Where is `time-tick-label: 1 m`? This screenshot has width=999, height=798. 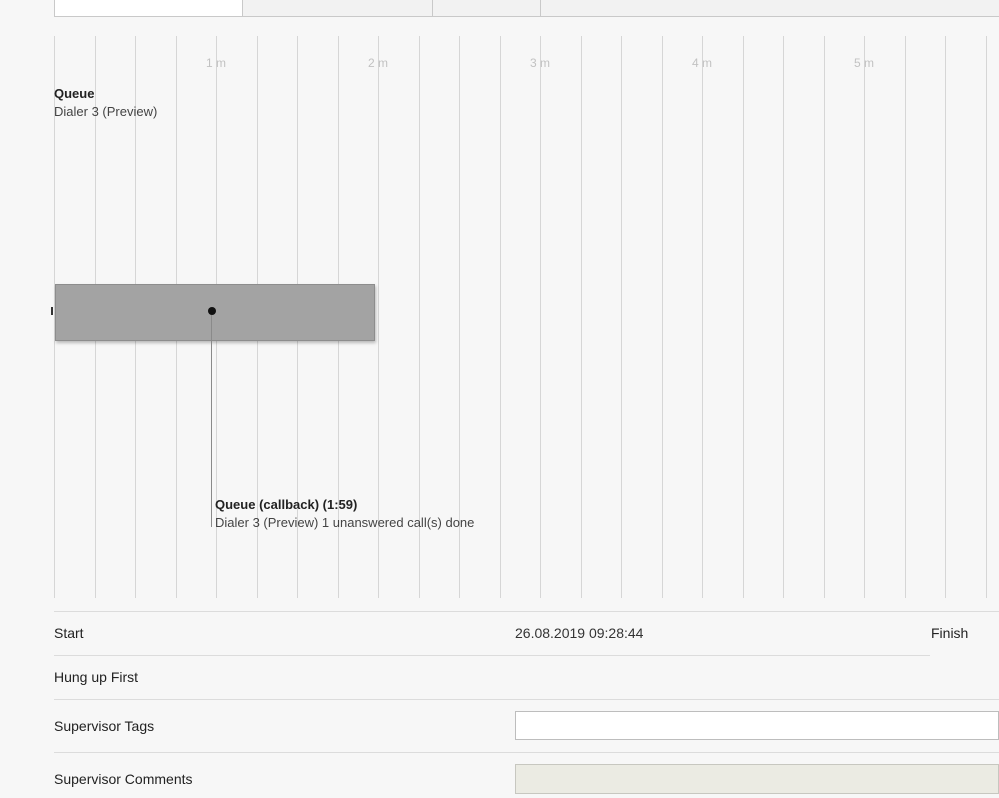
time-tick-label: 1 m is located at coordinates (216, 63).